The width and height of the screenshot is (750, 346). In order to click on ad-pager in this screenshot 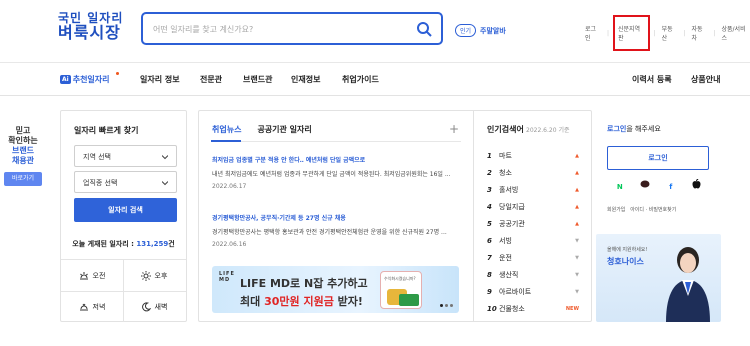, I will do `click(446, 305)`.